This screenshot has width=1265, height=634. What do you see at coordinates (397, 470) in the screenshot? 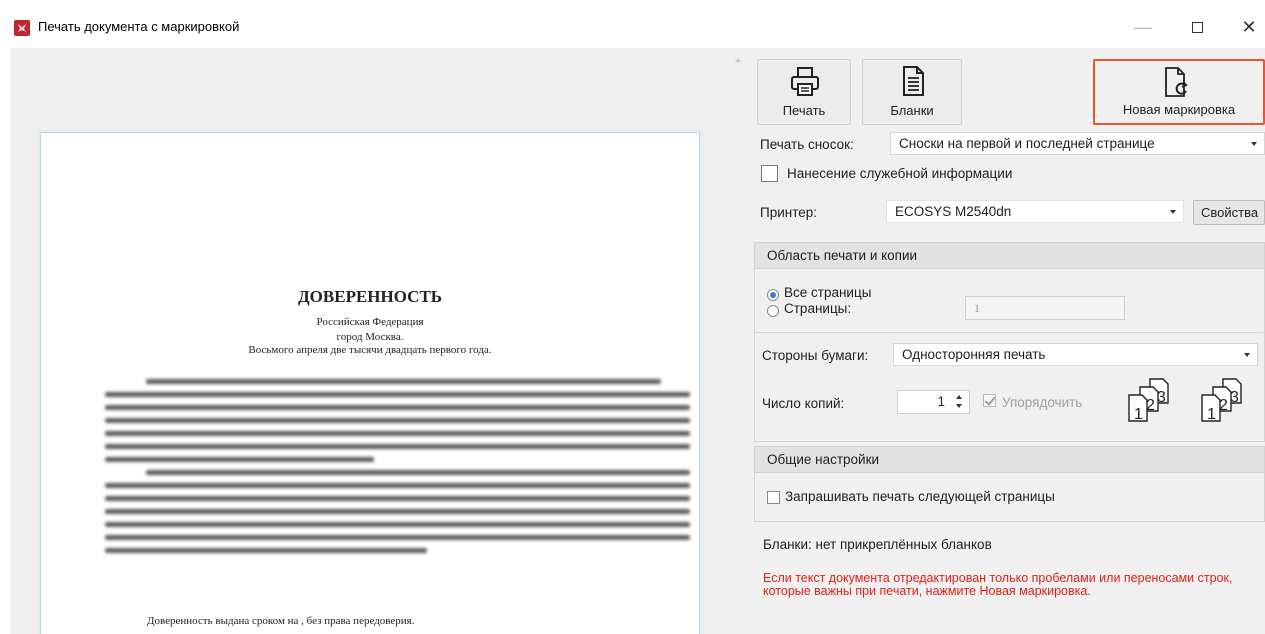
I see `blurred-paragraph` at bounding box center [397, 470].